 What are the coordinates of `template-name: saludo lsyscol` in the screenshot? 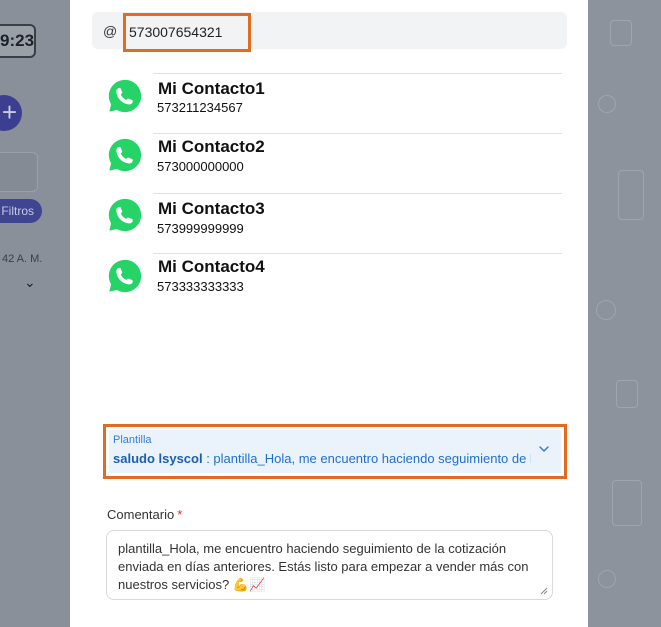 It's located at (158, 458).